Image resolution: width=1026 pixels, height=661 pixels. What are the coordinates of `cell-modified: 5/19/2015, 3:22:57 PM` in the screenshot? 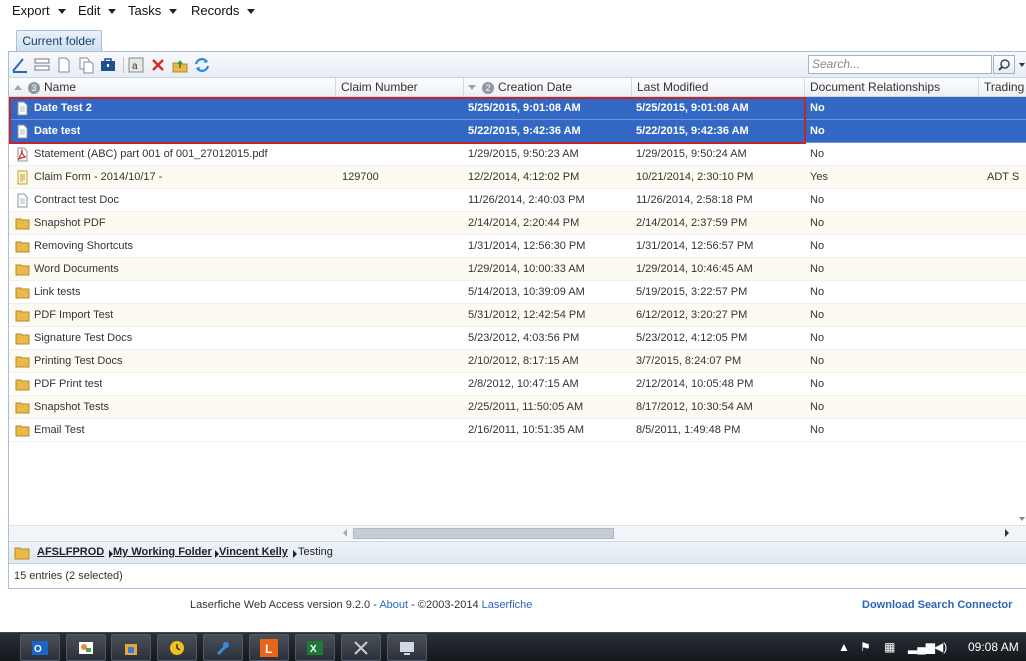 It's located at (692, 292).